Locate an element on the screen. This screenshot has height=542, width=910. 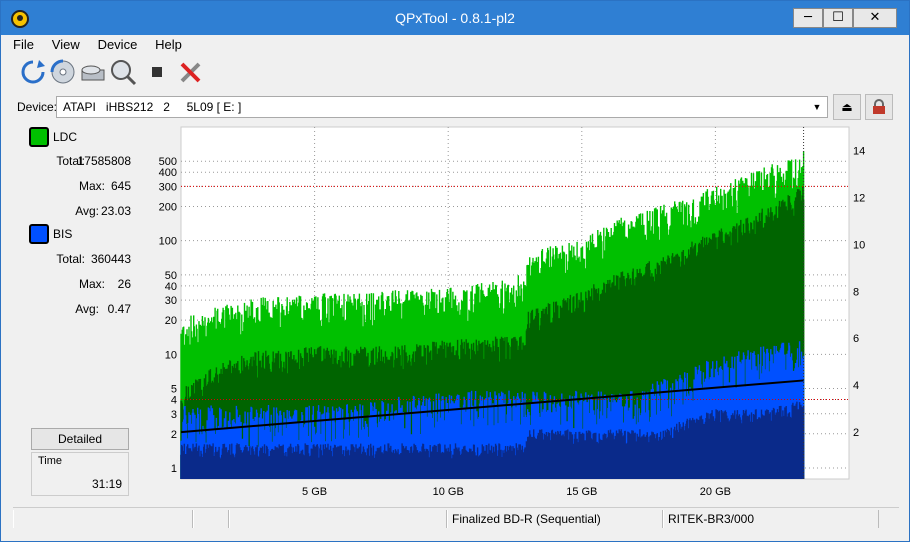
close-button: ✕ is located at coordinates (875, 18).